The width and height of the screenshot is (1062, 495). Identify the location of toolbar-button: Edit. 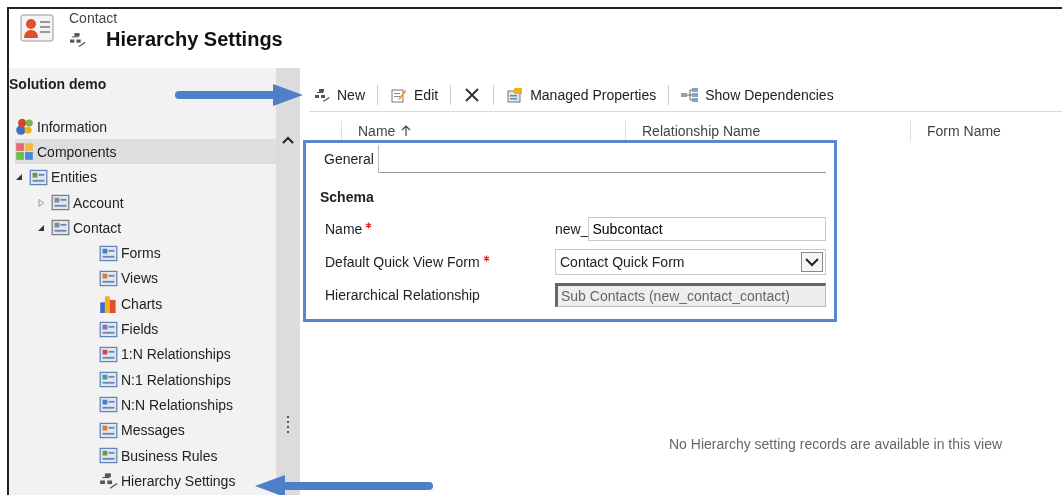
(414, 95).